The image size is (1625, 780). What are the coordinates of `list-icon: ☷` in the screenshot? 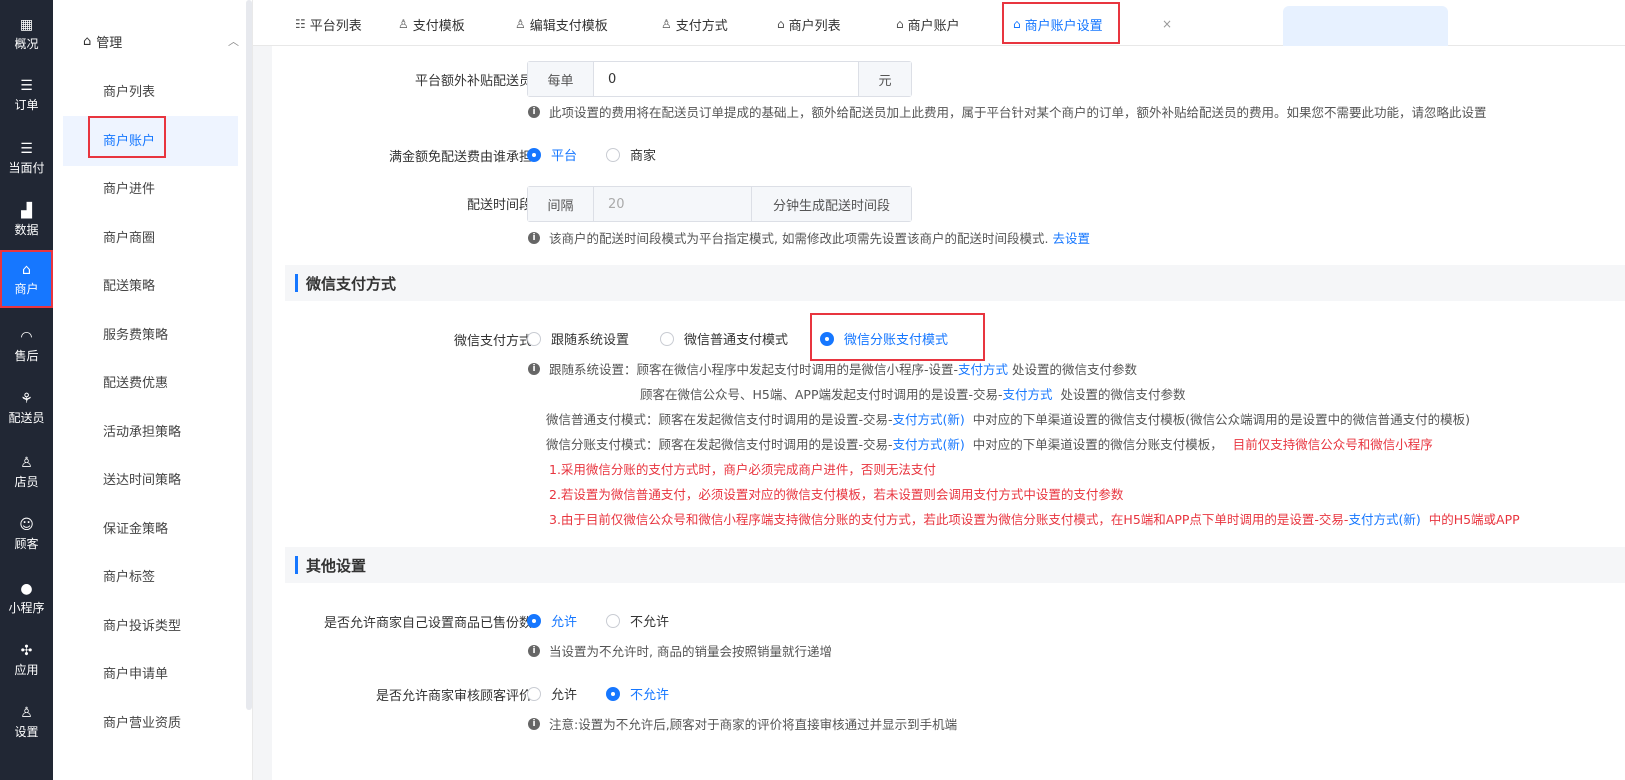 It's located at (300, 24).